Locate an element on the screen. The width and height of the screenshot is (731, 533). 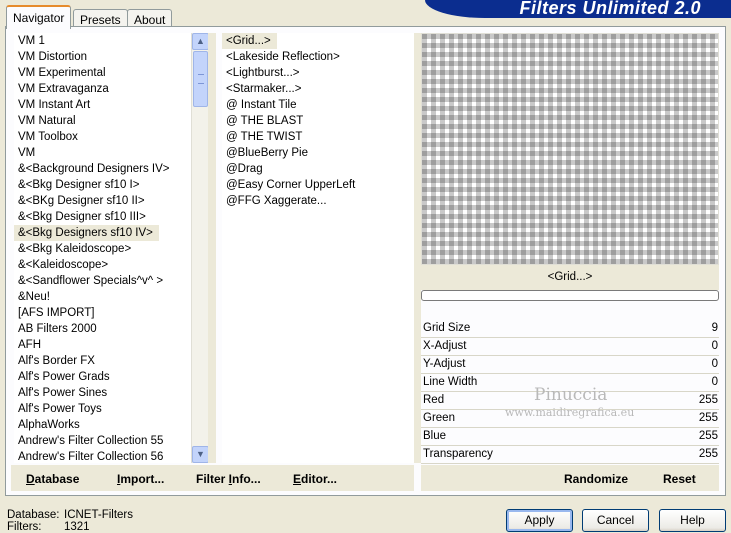
category-list-item: VM Toolbox is located at coordinates (46, 137).